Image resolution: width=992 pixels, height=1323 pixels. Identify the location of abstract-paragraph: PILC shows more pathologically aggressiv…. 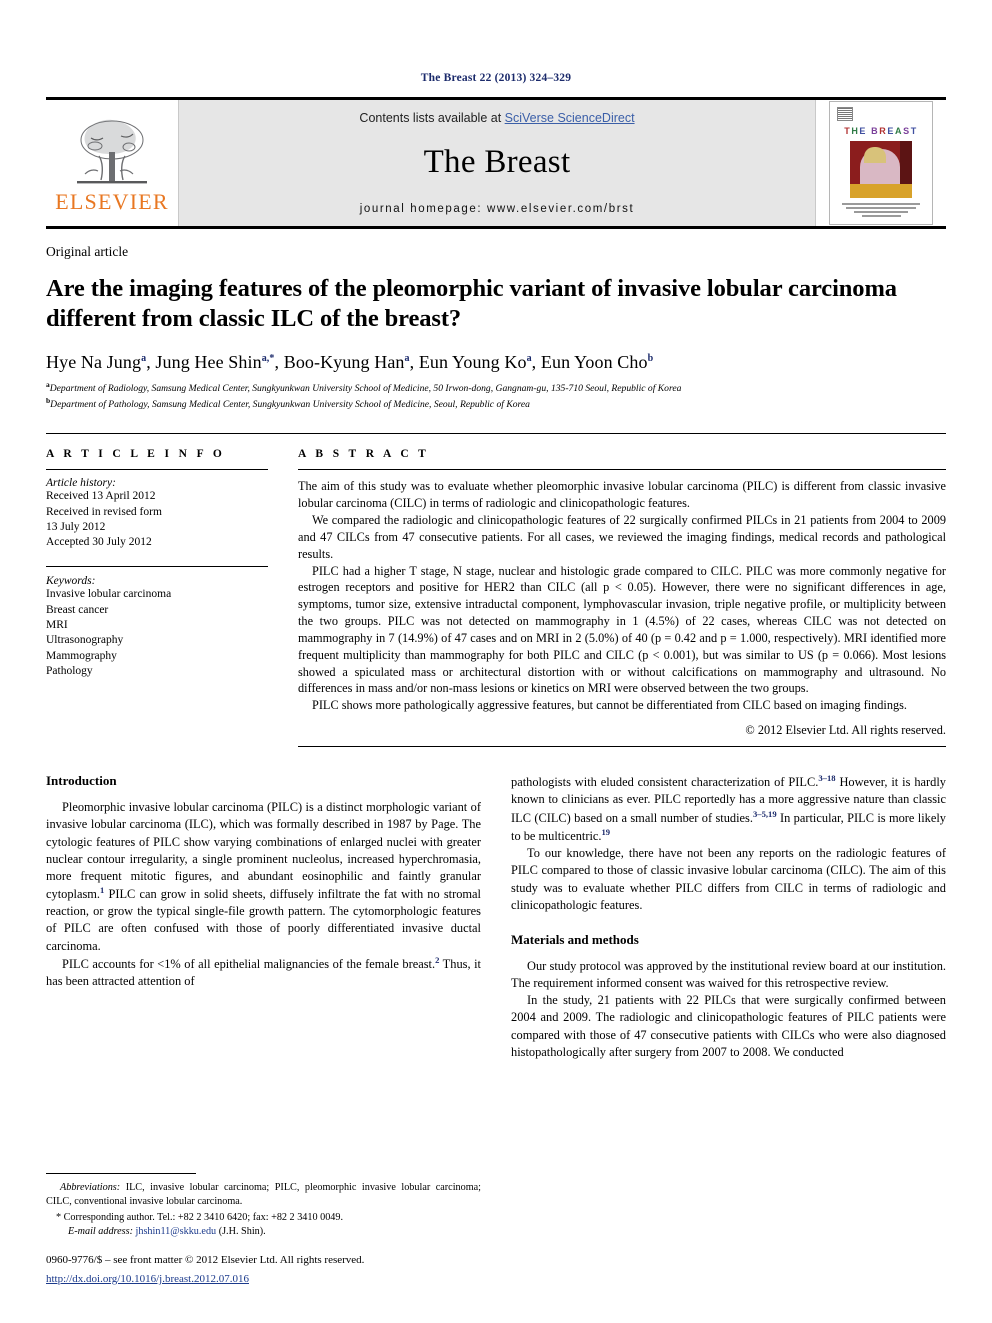
(610, 705).